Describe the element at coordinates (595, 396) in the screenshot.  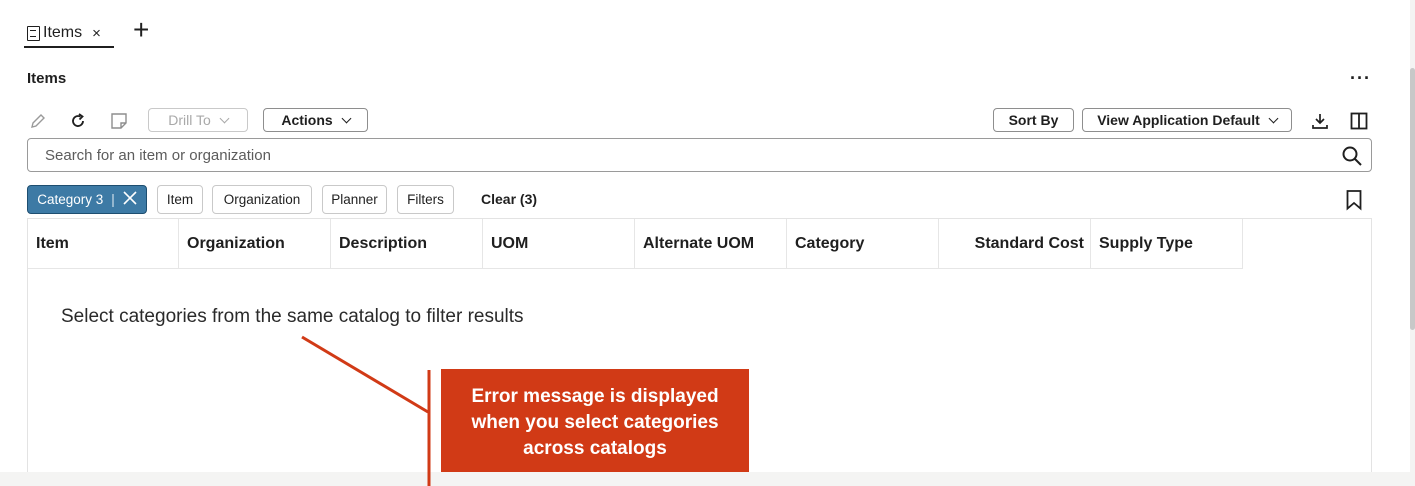
I see `callout-line-1: Error message is displayed` at that location.